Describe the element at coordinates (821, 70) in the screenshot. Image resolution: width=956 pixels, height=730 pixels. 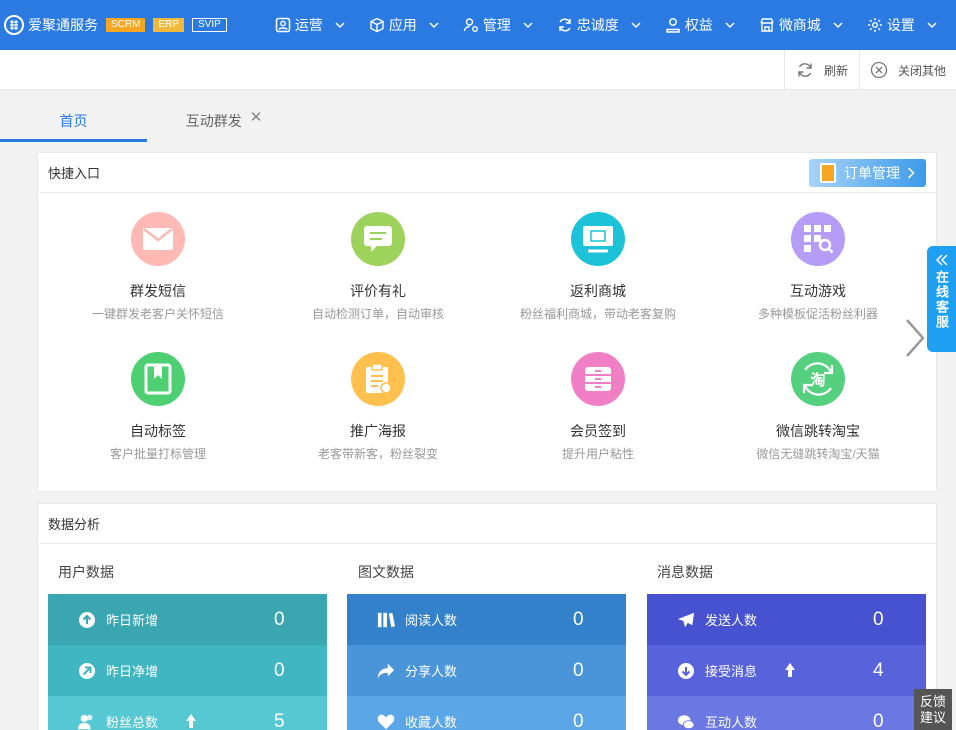
I see `refresh-button: 刷新` at that location.